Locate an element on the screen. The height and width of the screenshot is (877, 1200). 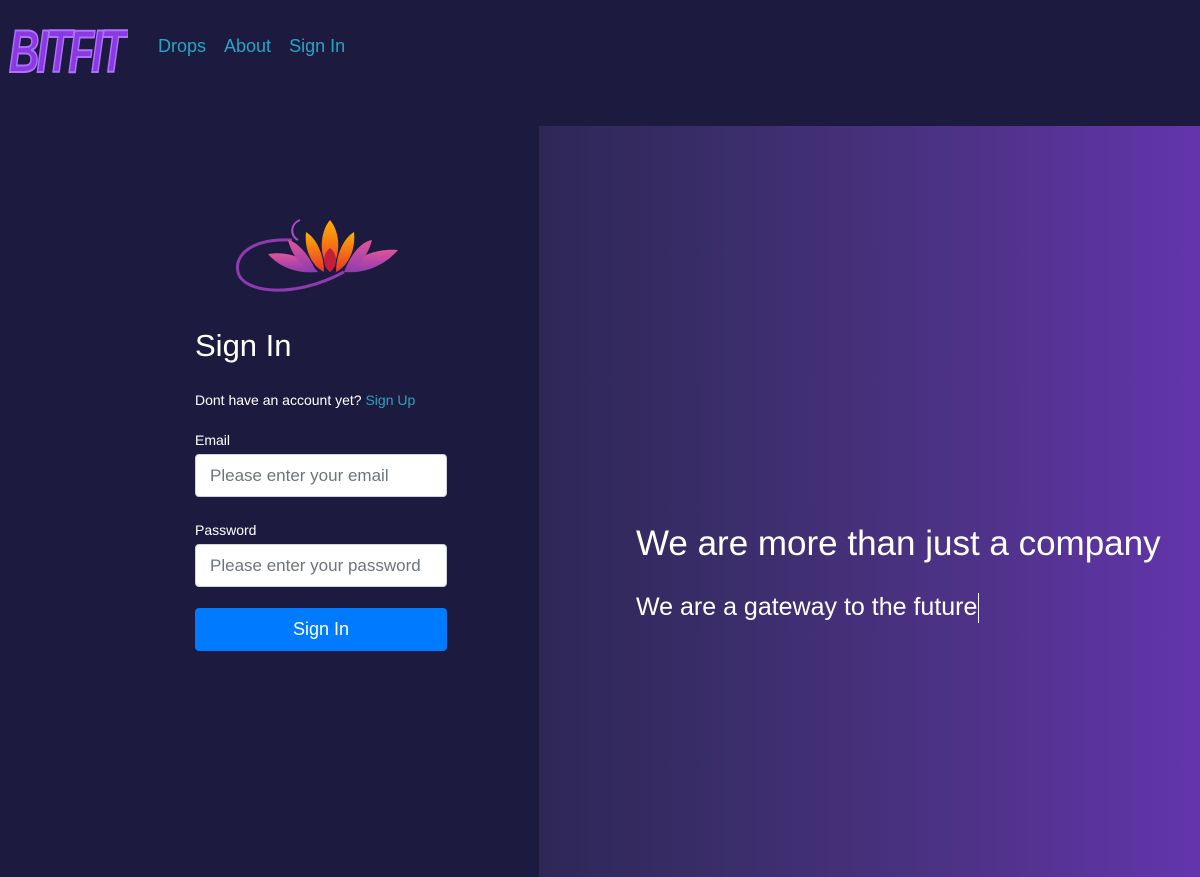
sign-in-button: Sign In is located at coordinates (321, 629).